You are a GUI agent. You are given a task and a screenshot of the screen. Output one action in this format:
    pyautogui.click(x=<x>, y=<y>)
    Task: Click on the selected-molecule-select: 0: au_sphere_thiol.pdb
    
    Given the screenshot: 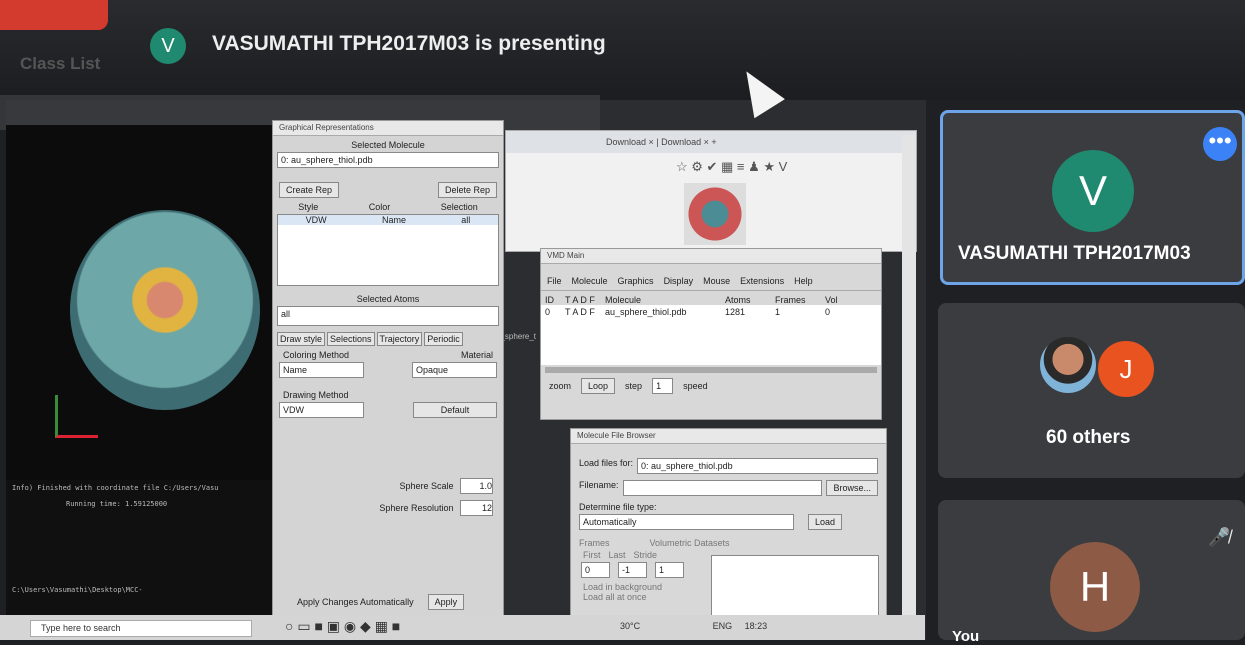 What is the action you would take?
    pyautogui.click(x=388, y=160)
    